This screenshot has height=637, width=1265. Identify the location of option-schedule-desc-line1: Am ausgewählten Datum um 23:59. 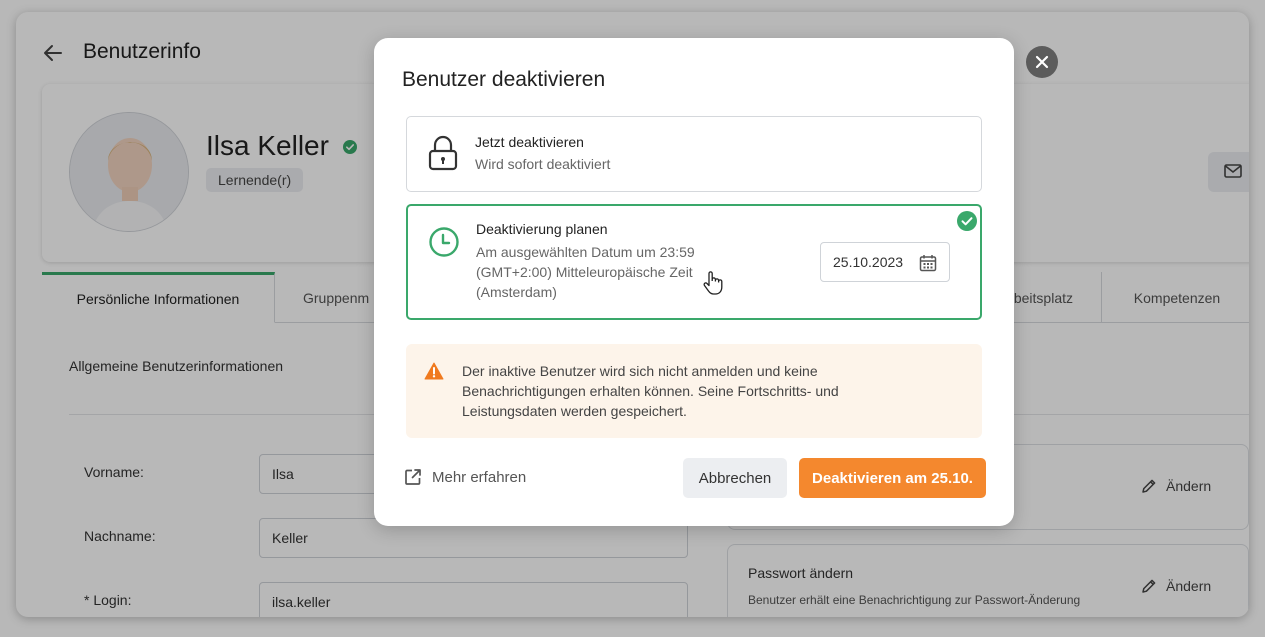
(585, 252).